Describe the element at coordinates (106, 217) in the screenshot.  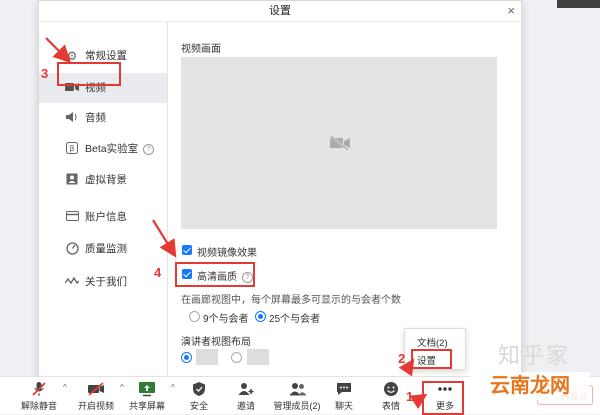
I see `sidebar-item-label: 账户信息` at that location.